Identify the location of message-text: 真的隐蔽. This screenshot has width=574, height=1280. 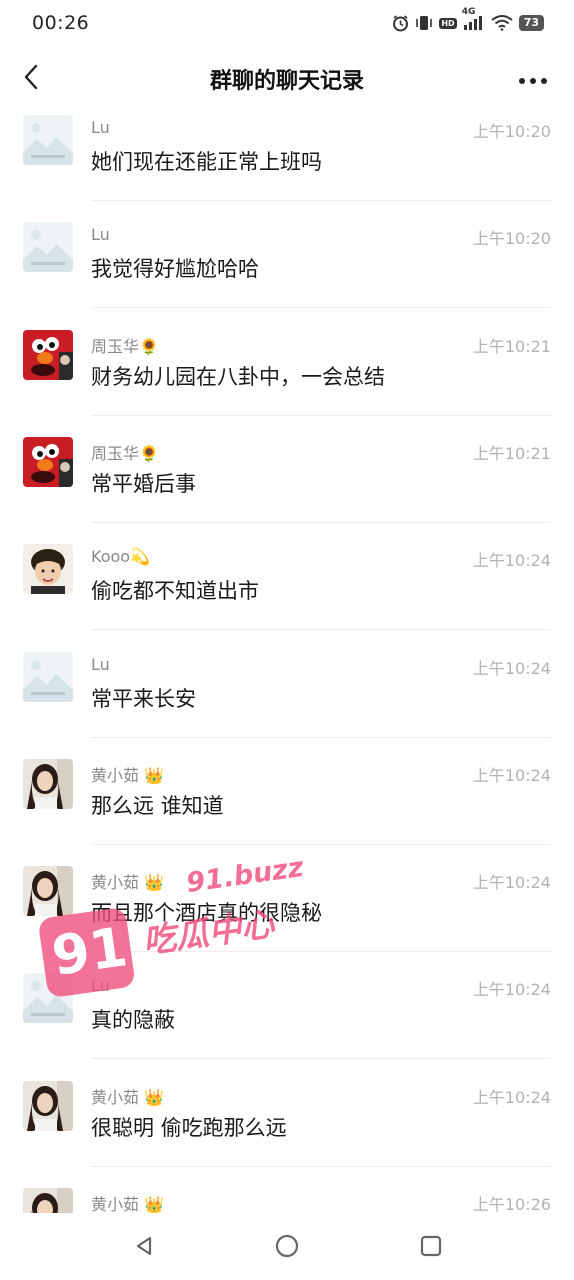
(133, 1020).